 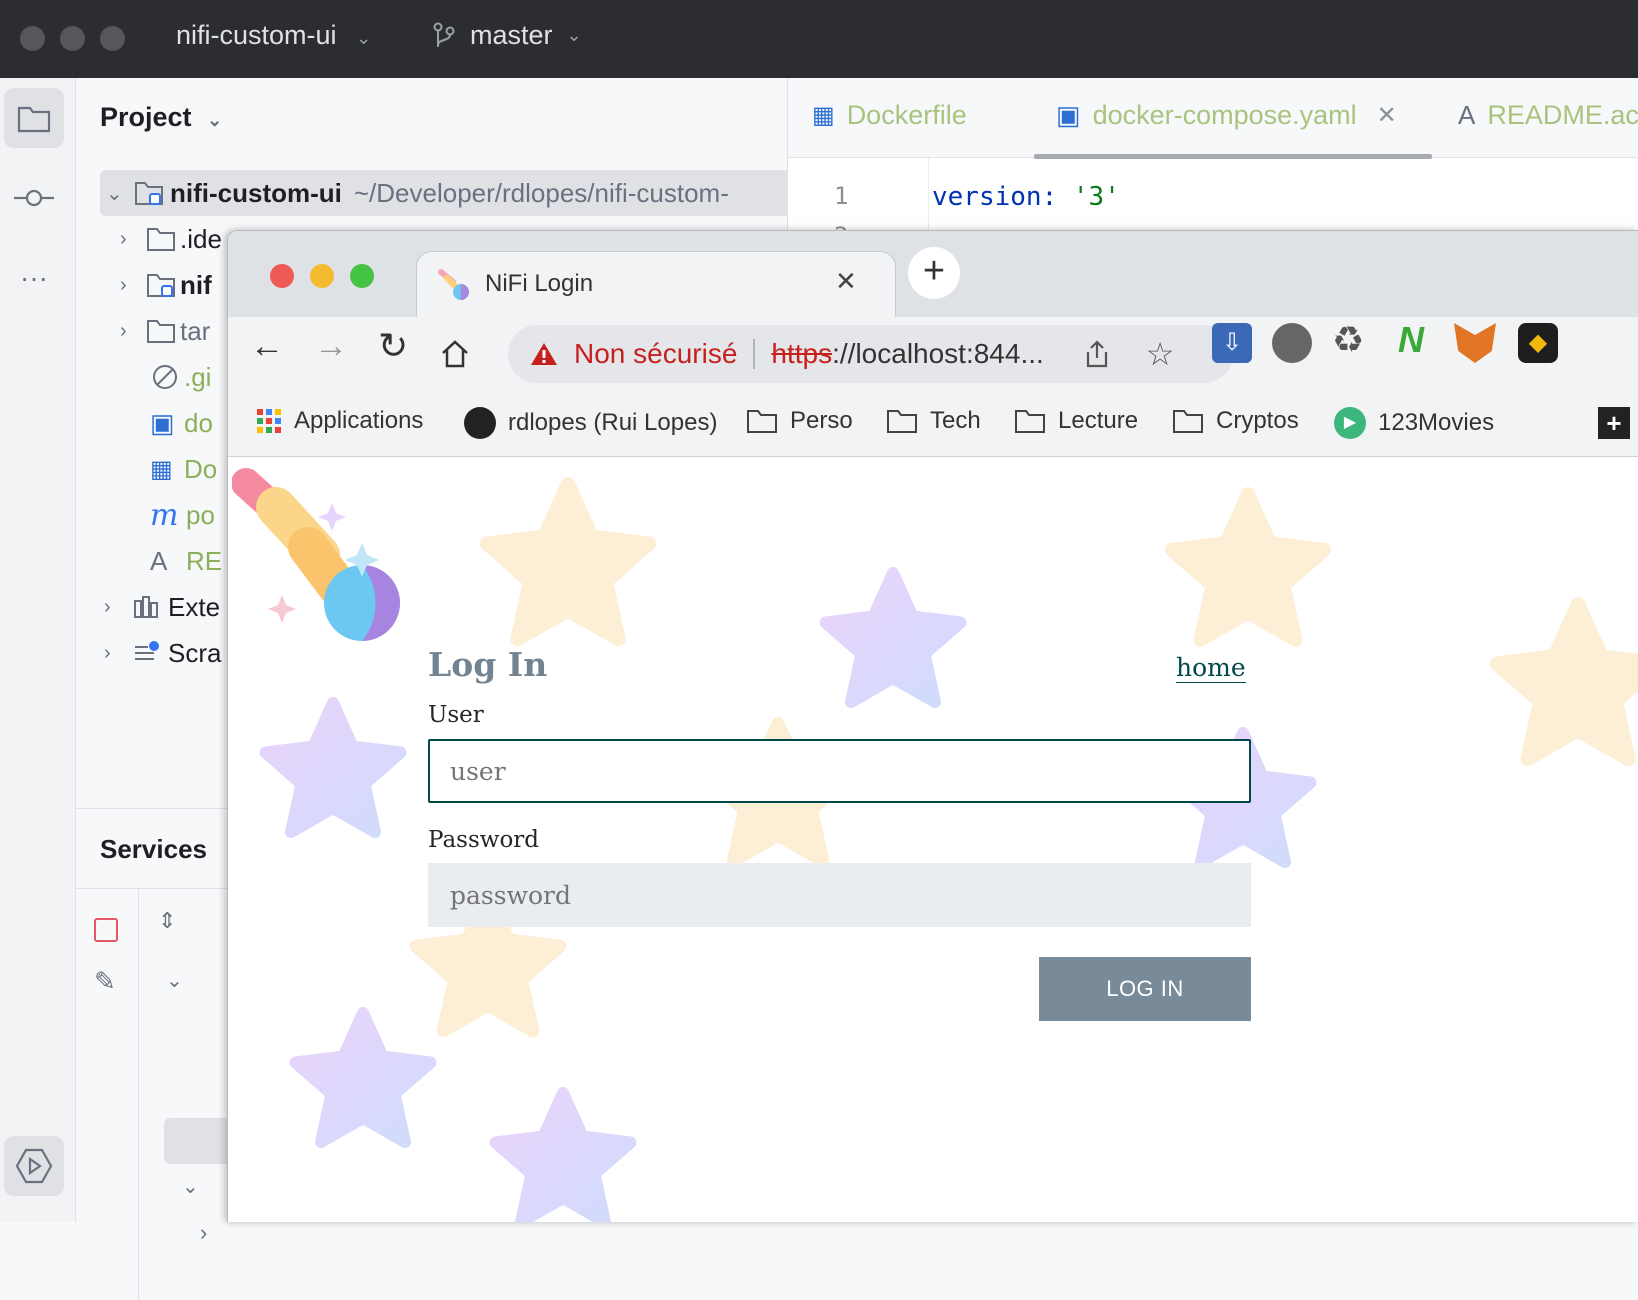 I want to click on code-line: version: '3', so click(x=1026, y=197).